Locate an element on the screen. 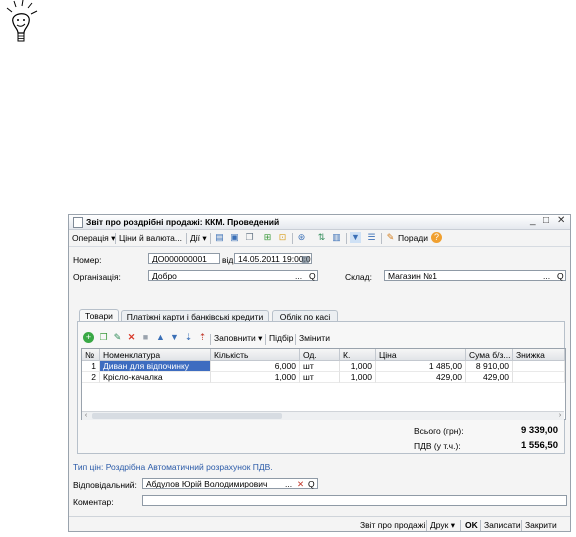  sales-report-button: Звіт про продажі is located at coordinates (392, 525).